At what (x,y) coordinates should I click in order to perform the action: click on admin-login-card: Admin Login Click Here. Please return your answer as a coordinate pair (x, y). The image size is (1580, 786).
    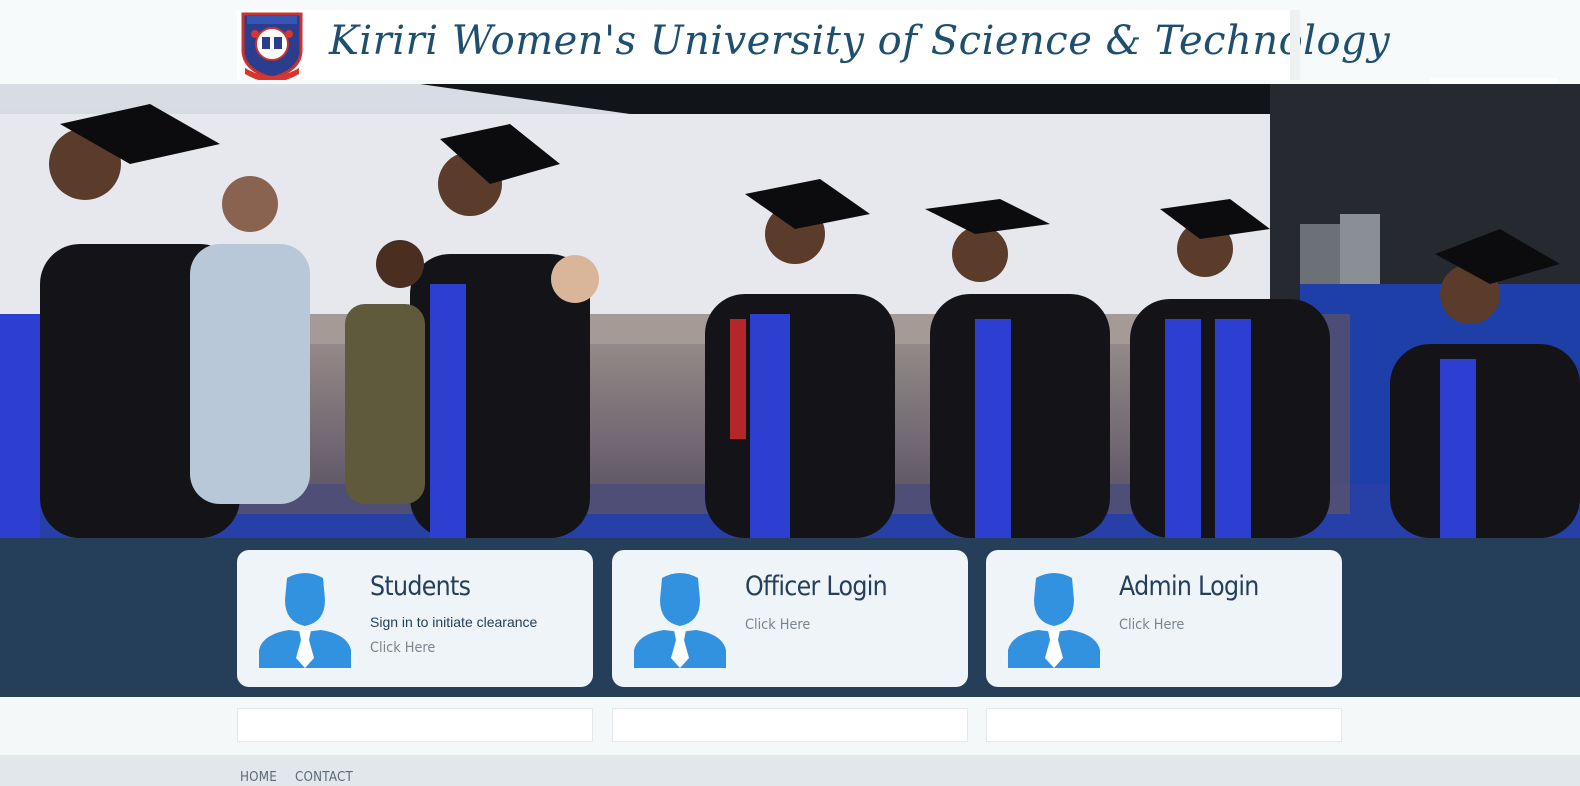
    Looking at the image, I should click on (1164, 618).